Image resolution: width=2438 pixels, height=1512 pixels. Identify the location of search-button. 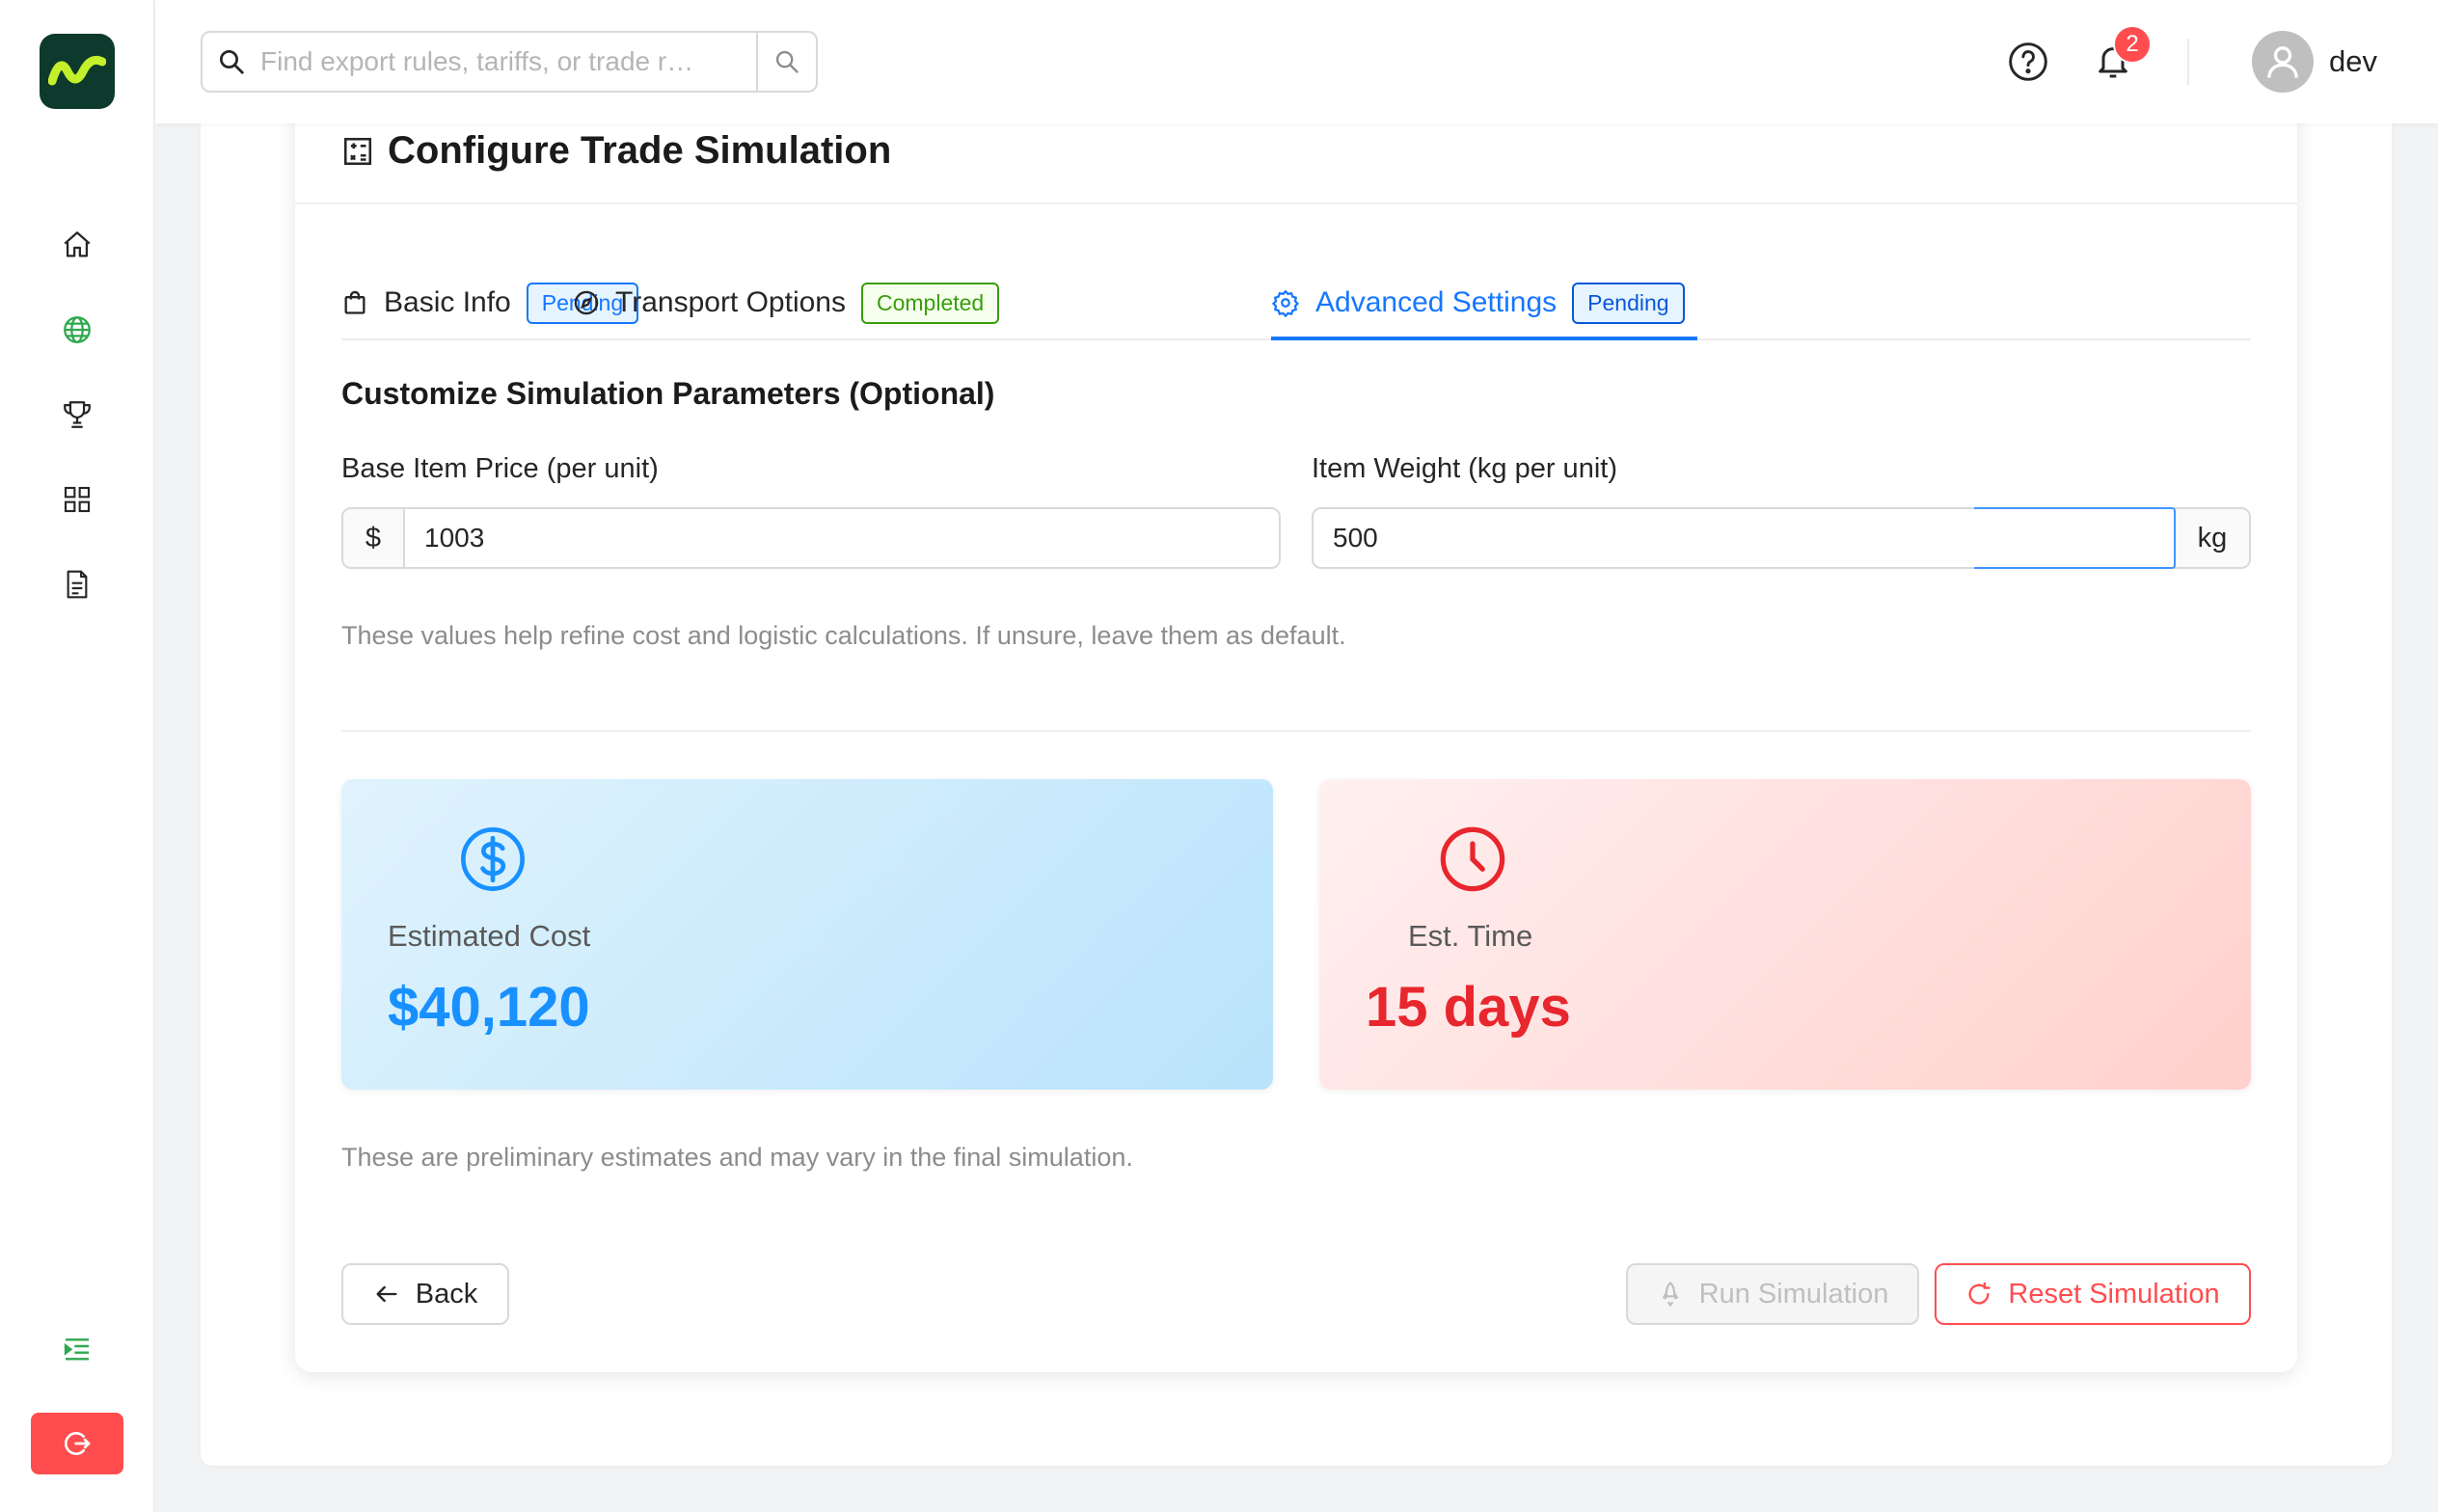
(786, 62).